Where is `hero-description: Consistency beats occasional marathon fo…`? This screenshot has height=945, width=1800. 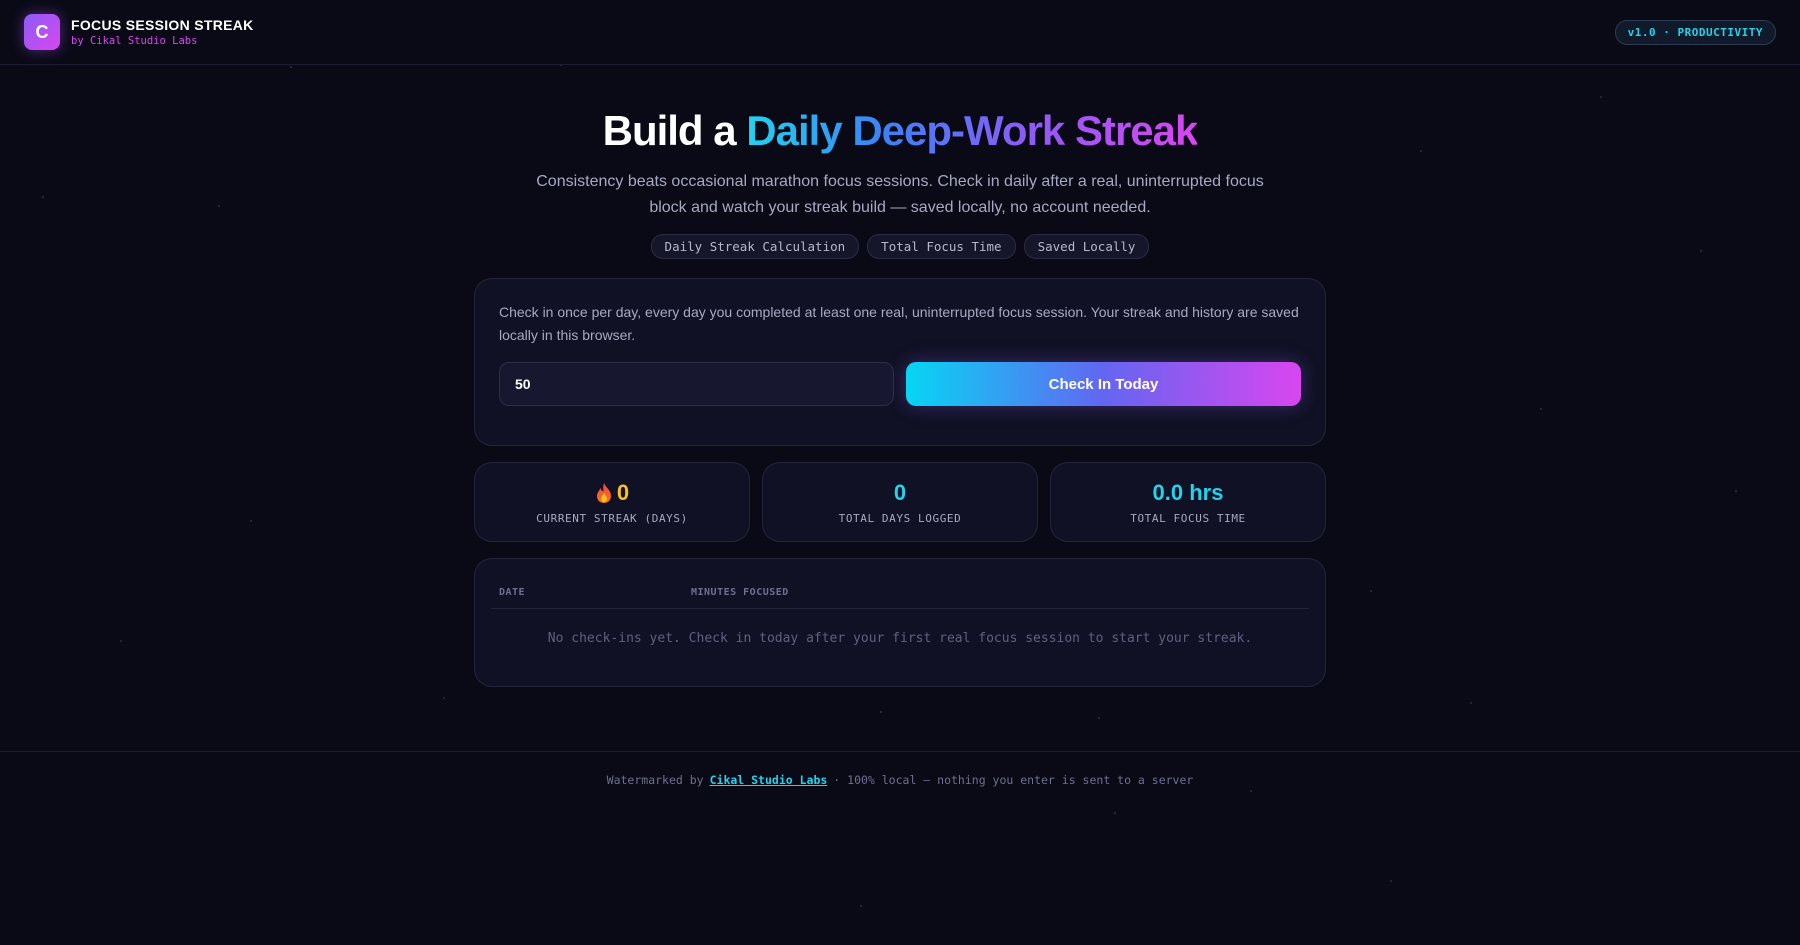 hero-description: Consistency beats occasional marathon fo… is located at coordinates (900, 194).